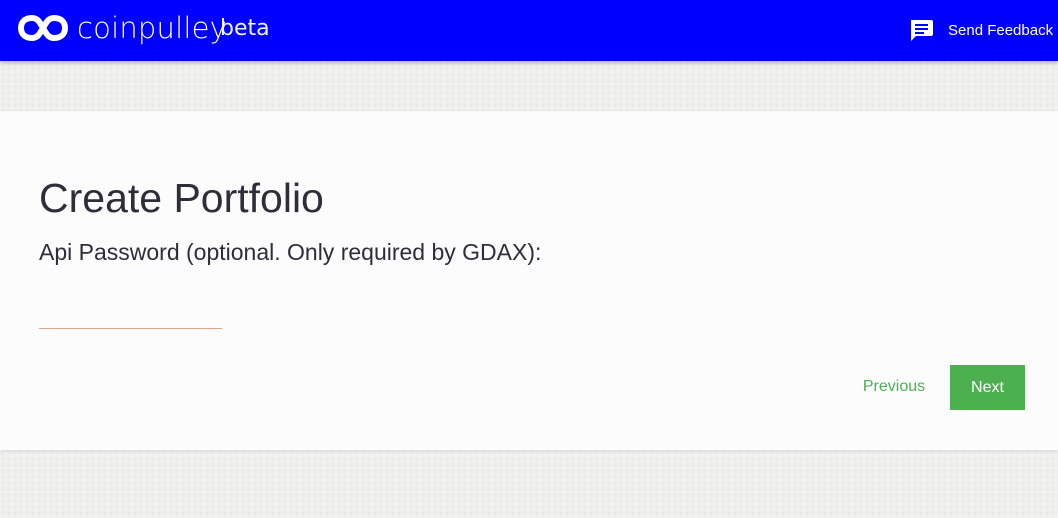 The height and width of the screenshot is (518, 1058). Describe the element at coordinates (245, 28) in the screenshot. I see `beta-tag: beta` at that location.